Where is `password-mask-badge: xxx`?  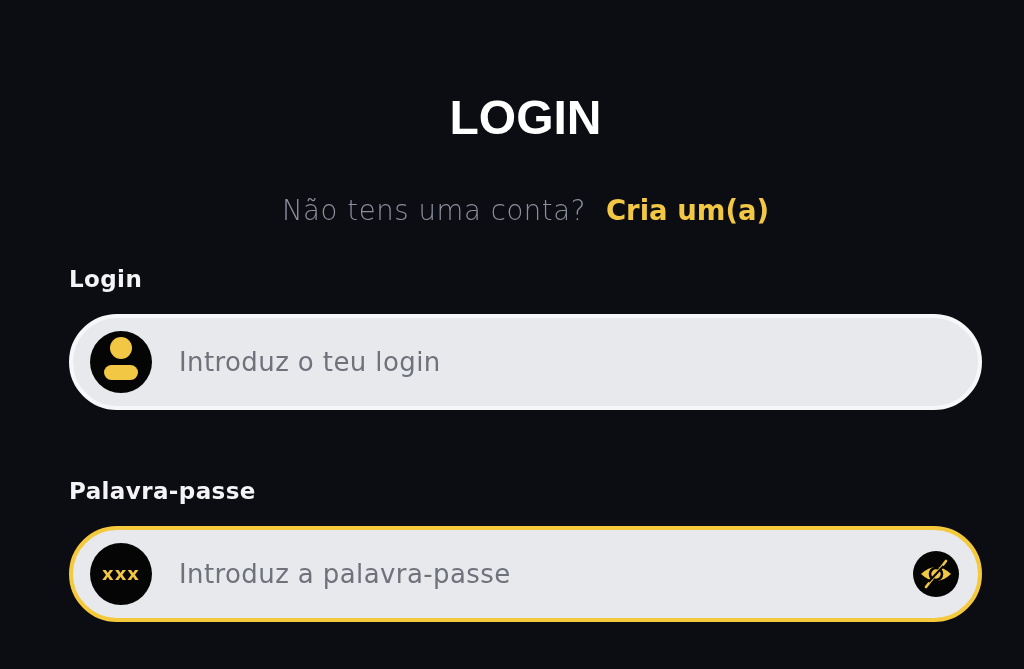
password-mask-badge: xxx is located at coordinates (121, 573).